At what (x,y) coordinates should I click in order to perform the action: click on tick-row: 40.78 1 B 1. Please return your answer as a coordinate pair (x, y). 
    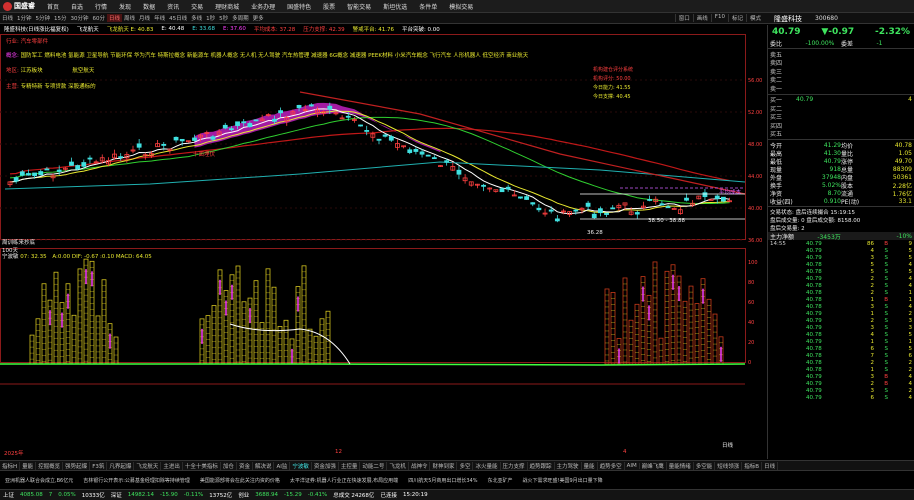
    Looking at the image, I should click on (841, 299).